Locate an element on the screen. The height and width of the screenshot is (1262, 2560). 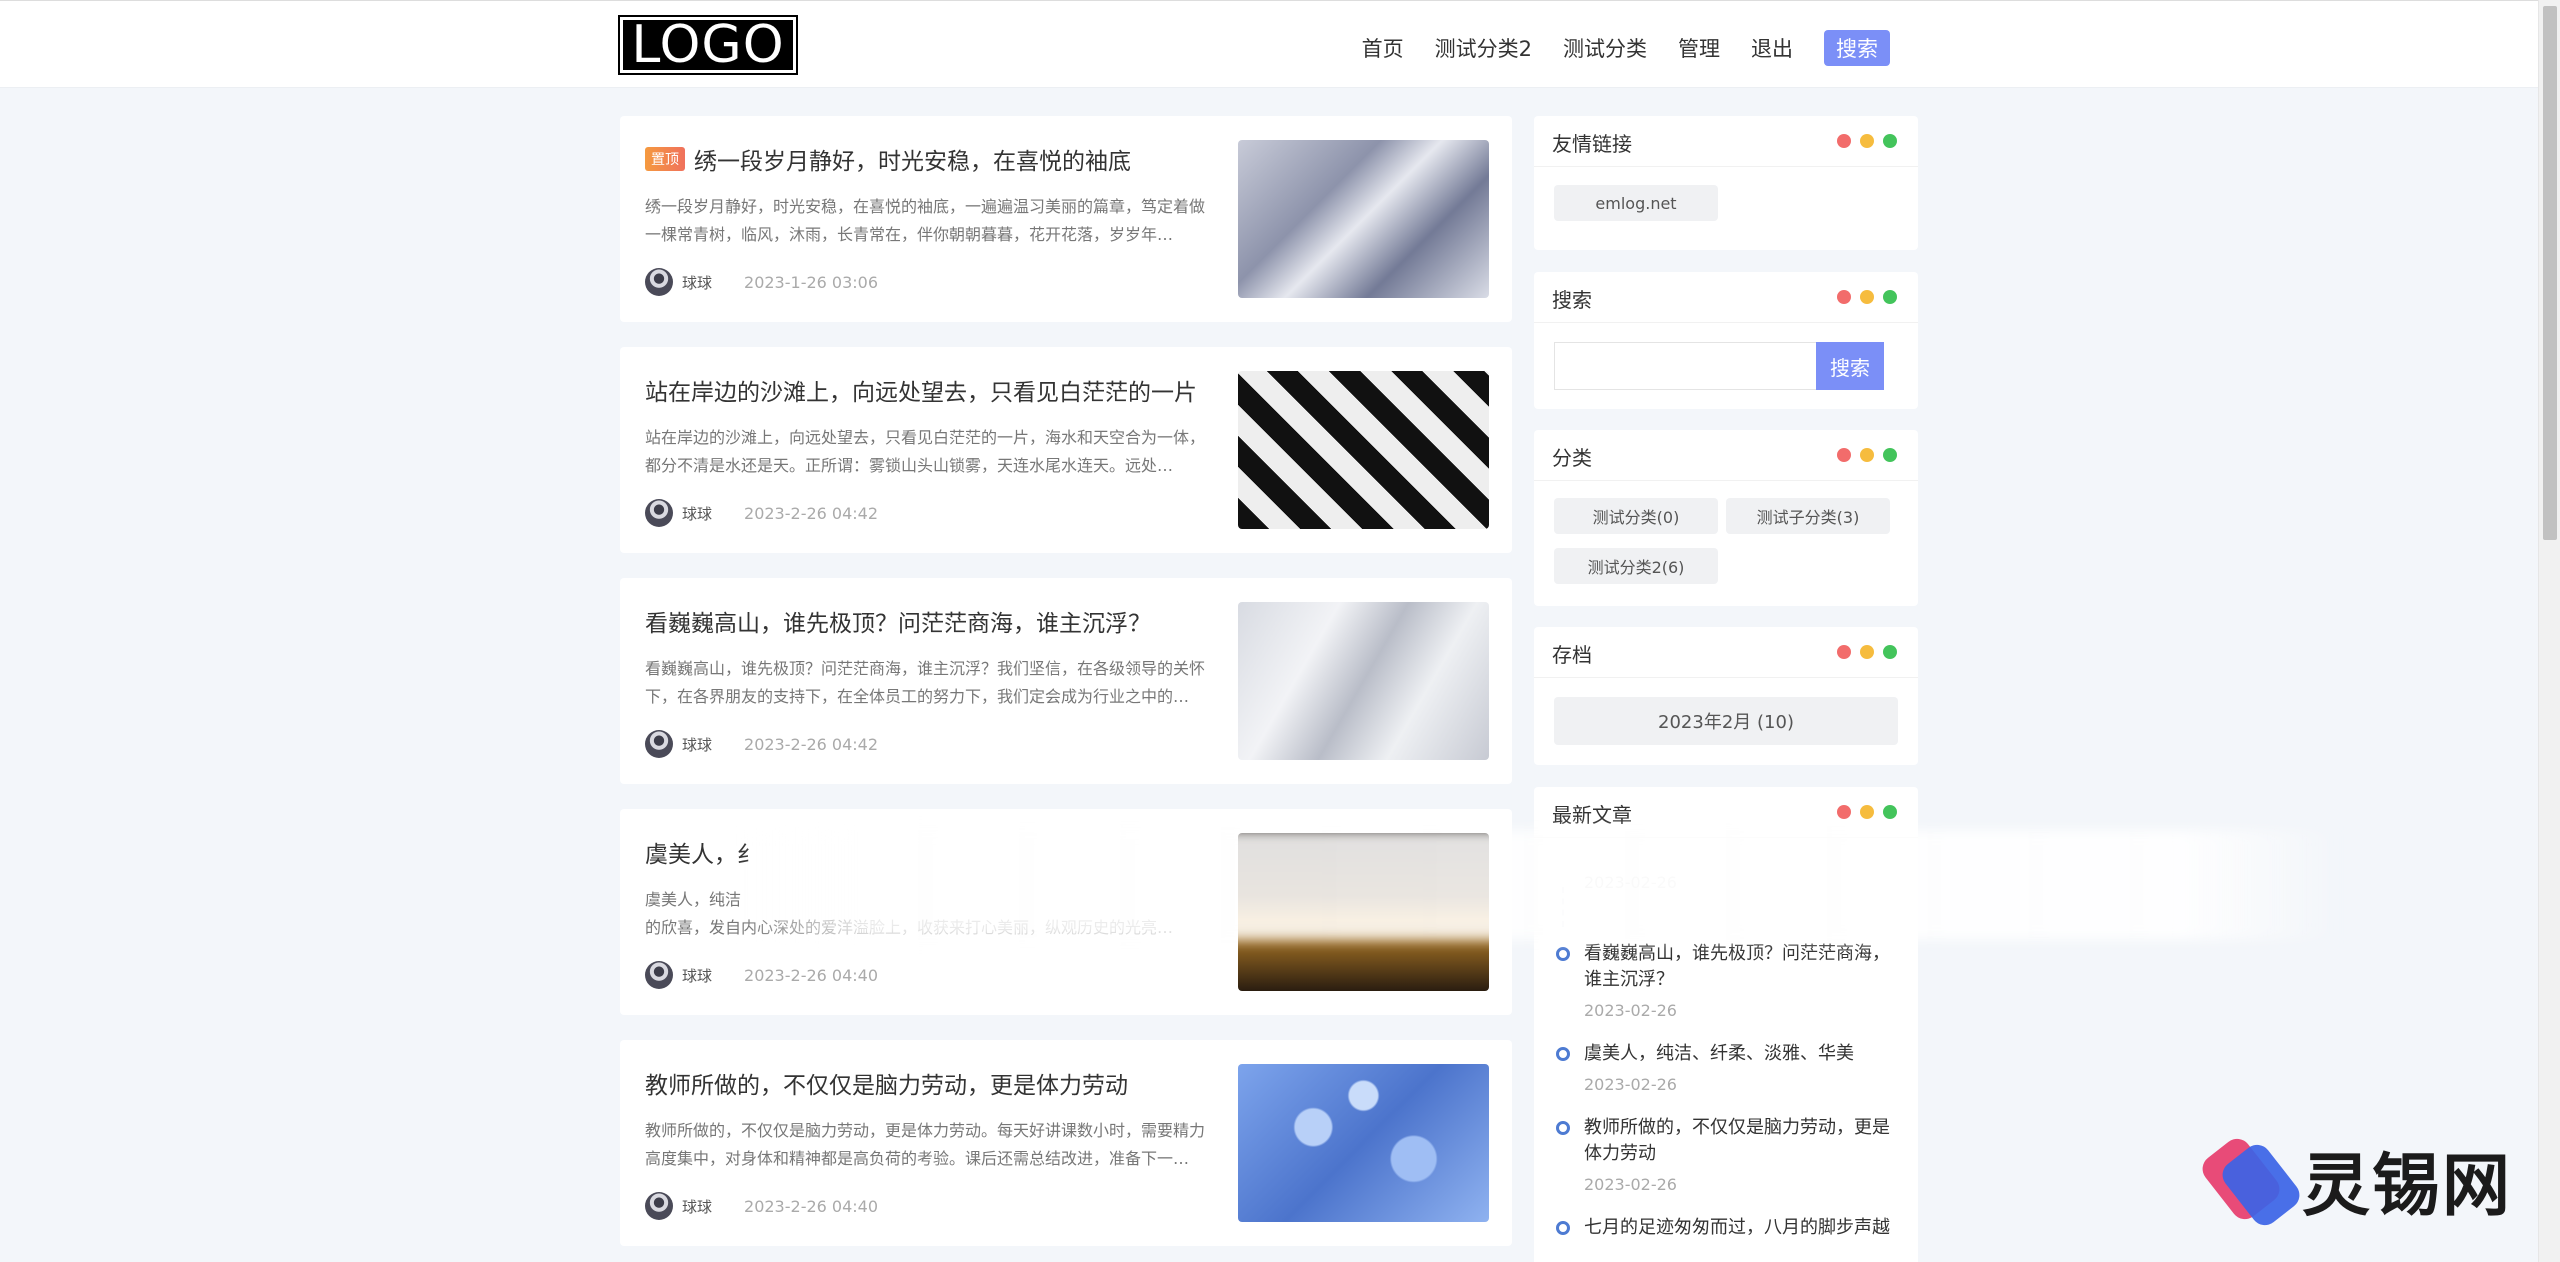
nav-item-home: 首页 is located at coordinates (1383, 48).